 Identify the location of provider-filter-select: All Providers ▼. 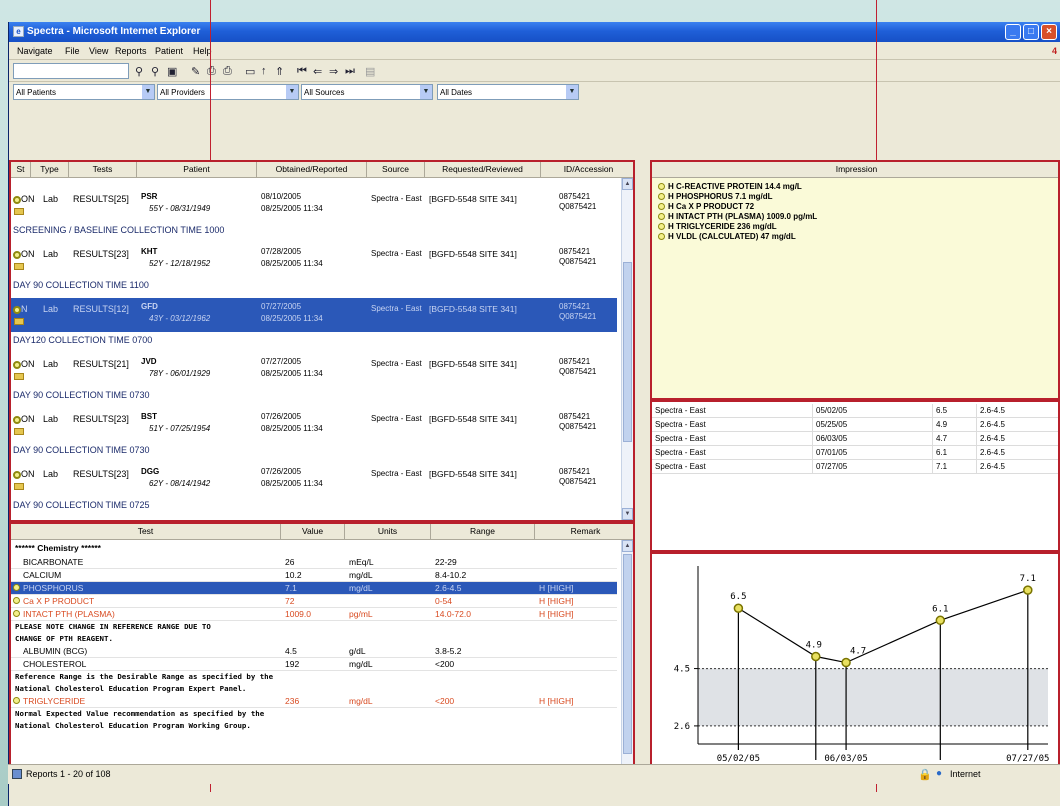
(228, 92).